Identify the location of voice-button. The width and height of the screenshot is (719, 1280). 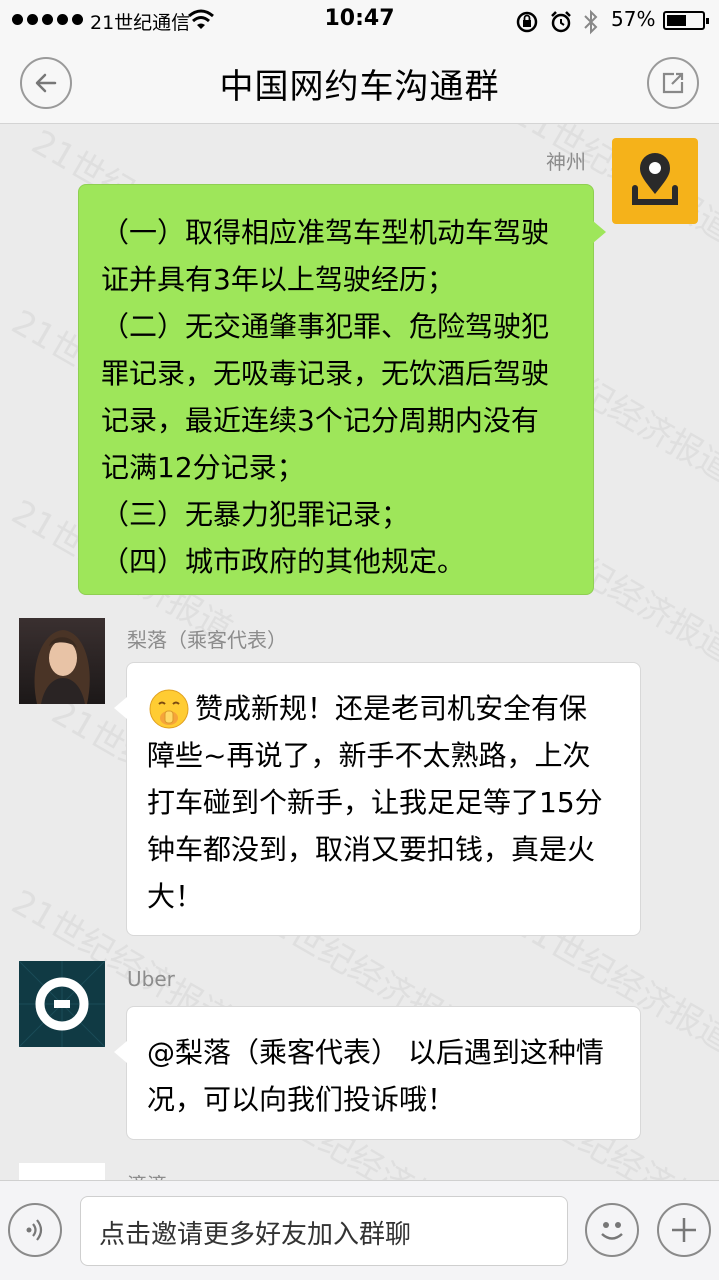
(35, 1230).